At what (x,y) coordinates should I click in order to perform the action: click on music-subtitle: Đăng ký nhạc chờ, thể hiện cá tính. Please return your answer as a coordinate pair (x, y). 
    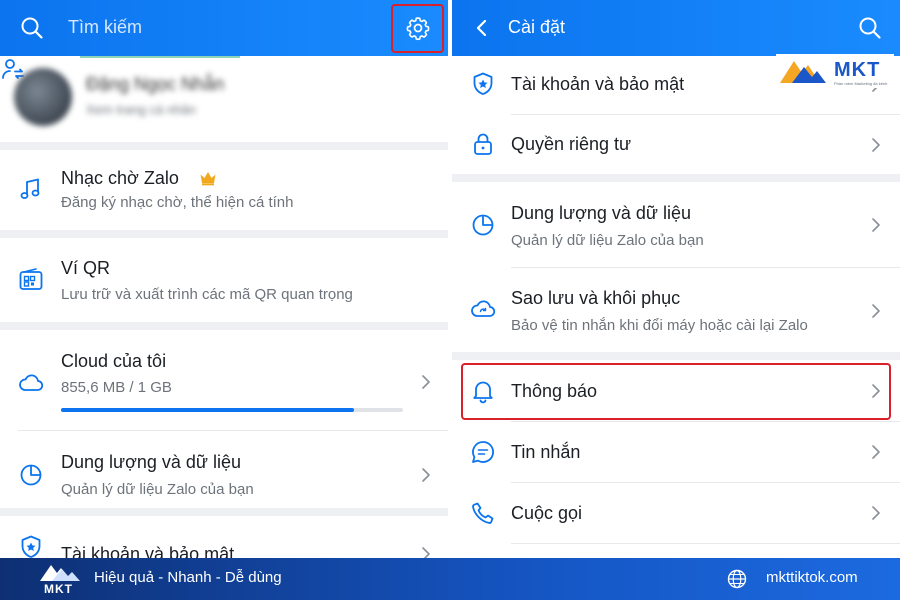
    Looking at the image, I should click on (177, 202).